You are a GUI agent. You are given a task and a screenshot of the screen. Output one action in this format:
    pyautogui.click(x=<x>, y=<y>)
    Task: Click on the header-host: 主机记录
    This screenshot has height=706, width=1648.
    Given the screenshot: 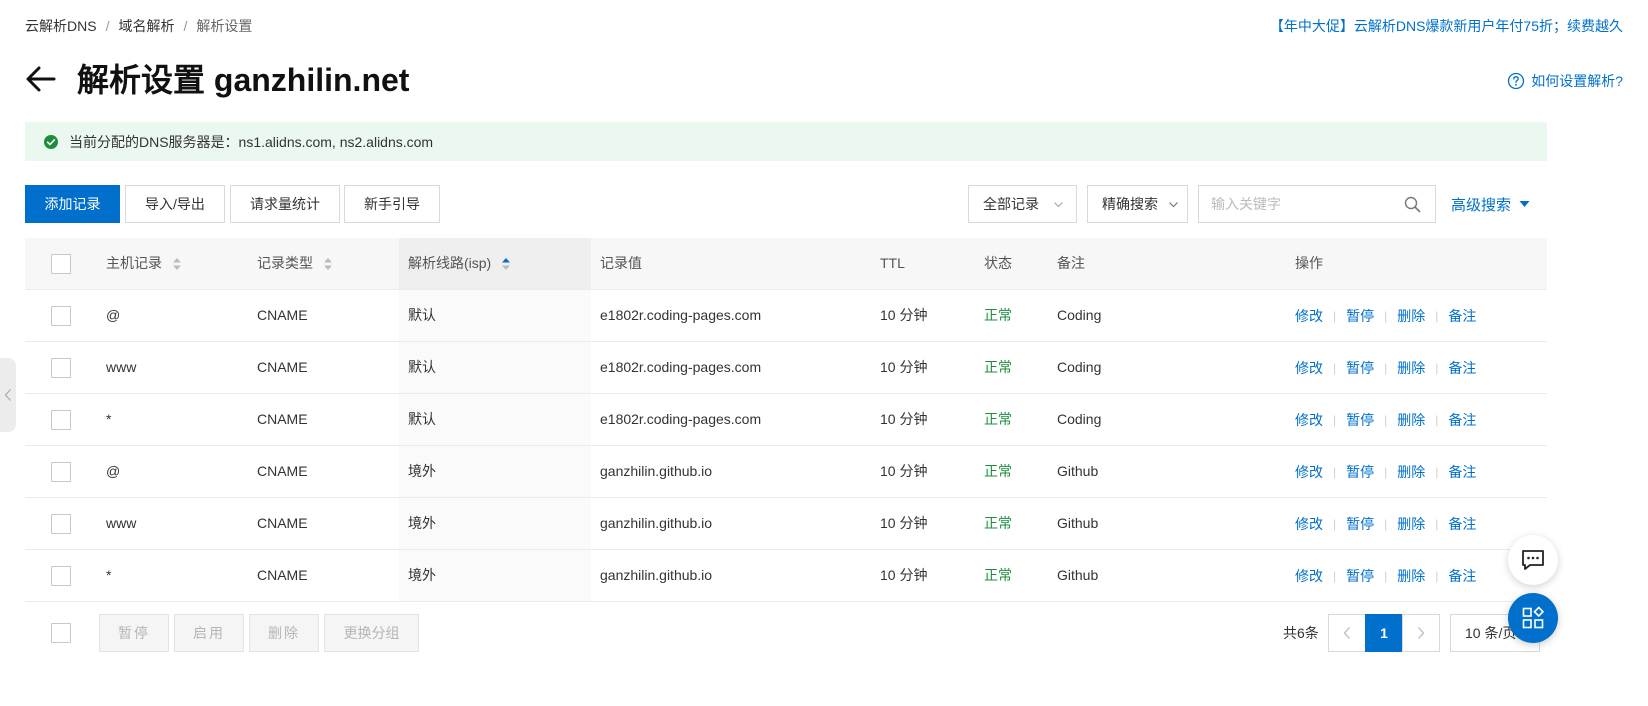 What is the action you would take?
    pyautogui.click(x=144, y=263)
    